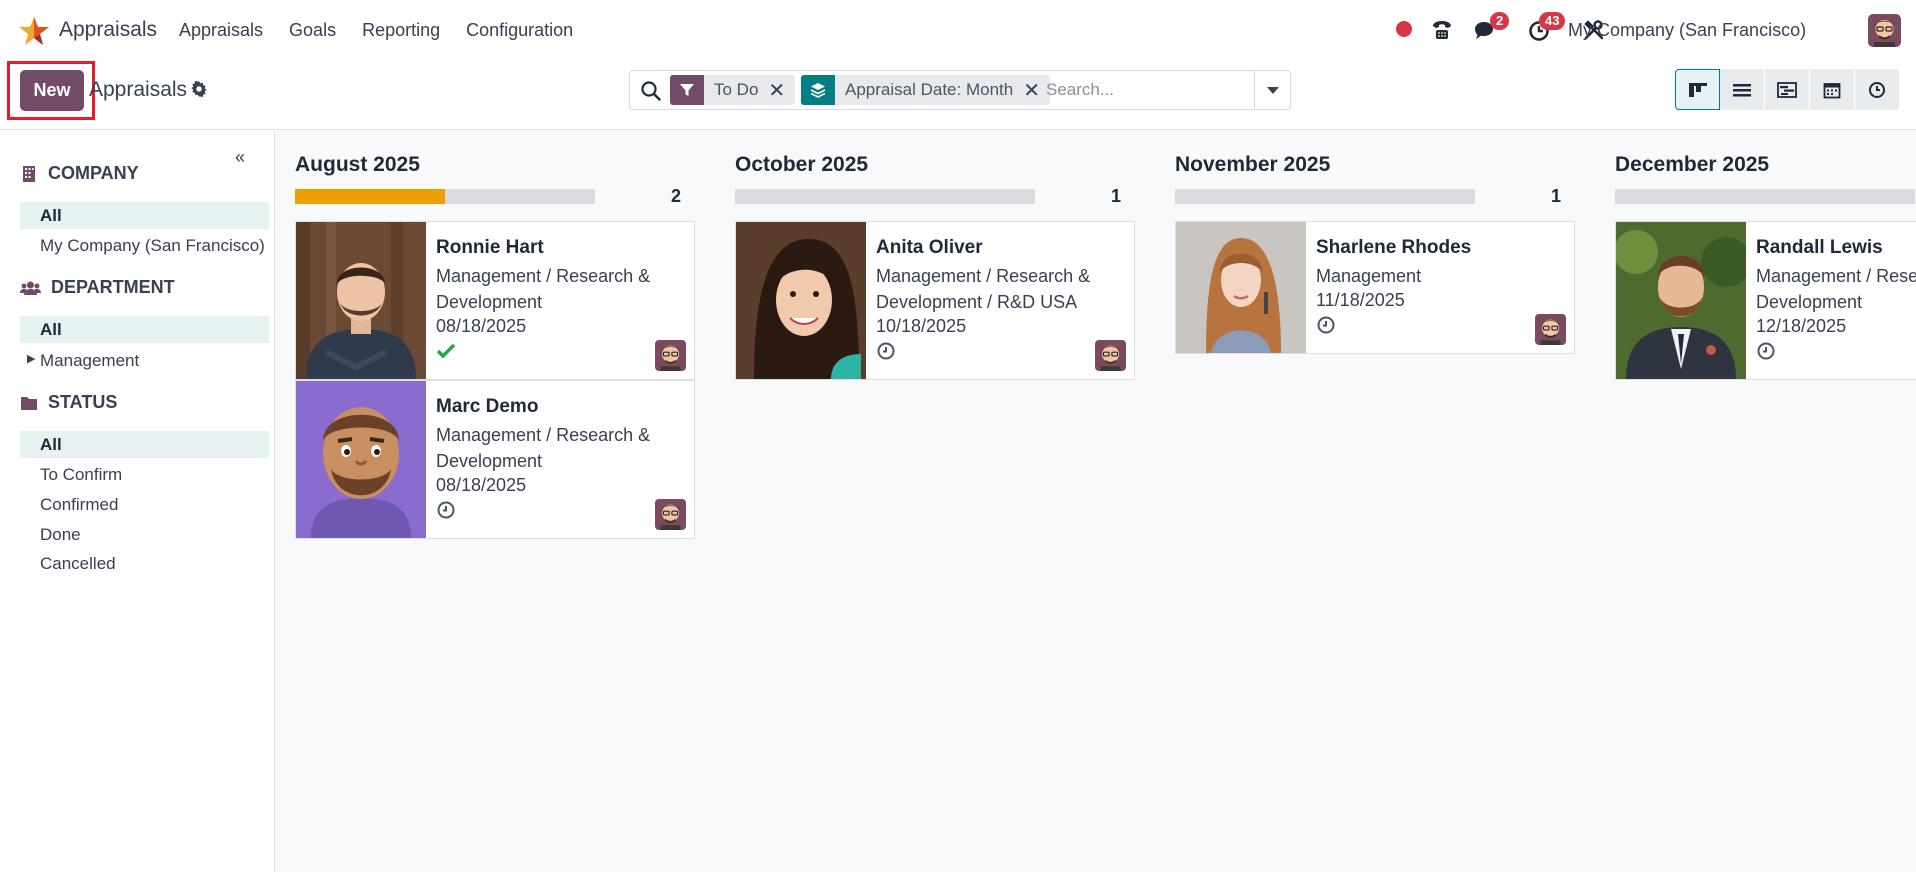 The image size is (1916, 872). I want to click on kanban-icon, so click(1697, 89).